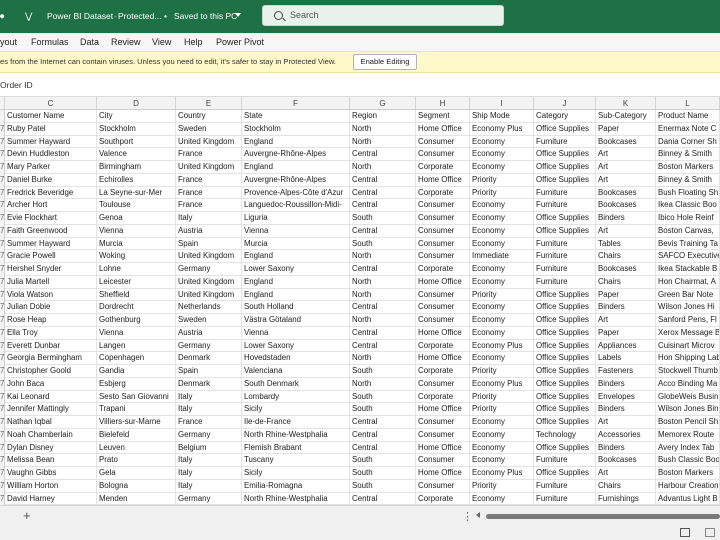 This screenshot has height=540, width=720. What do you see at coordinates (296, 486) in the screenshot?
I see `cell: Emilia-Romagna` at bounding box center [296, 486].